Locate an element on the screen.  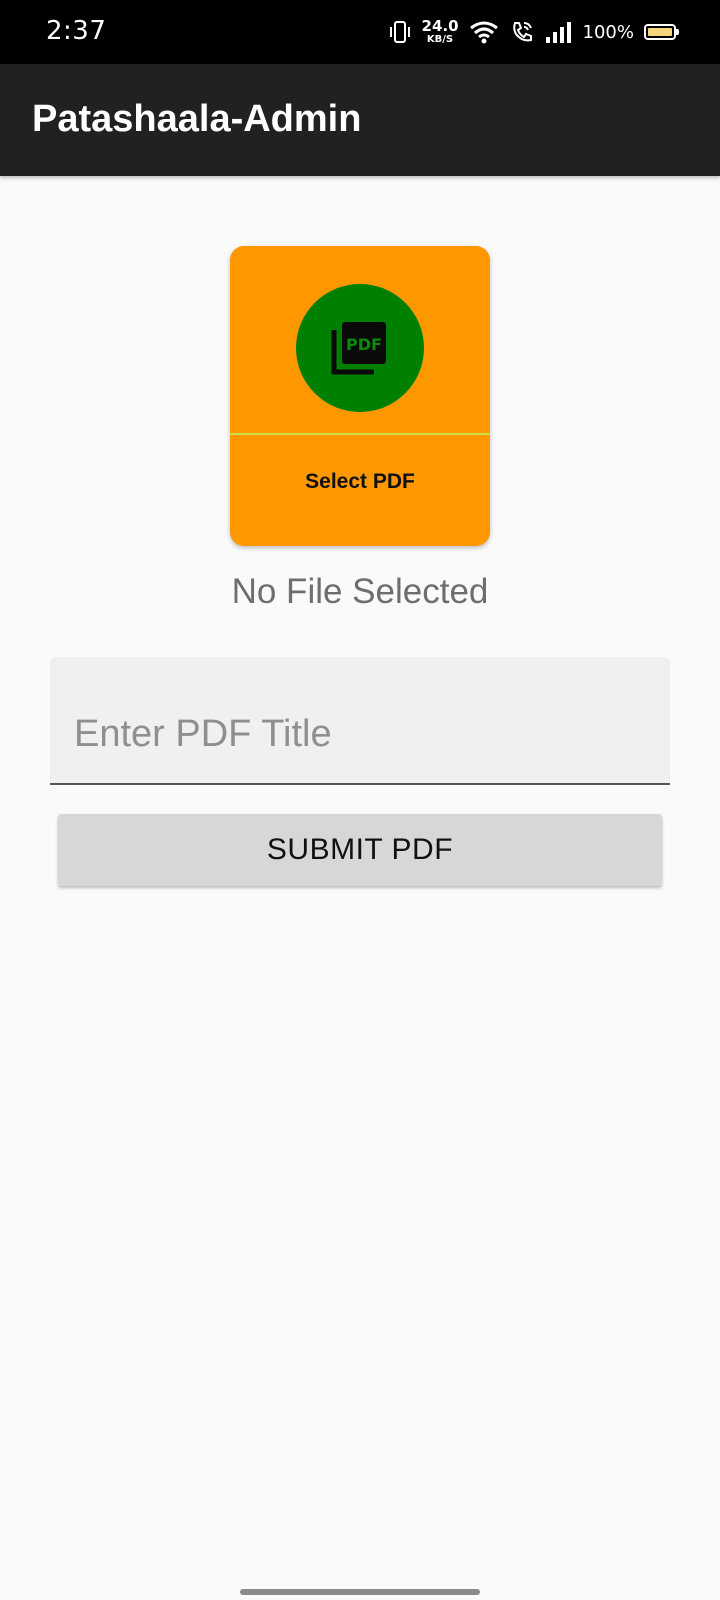
status-bar: 2:37 24.0 KB/S 100% is located at coordinates (360, 32).